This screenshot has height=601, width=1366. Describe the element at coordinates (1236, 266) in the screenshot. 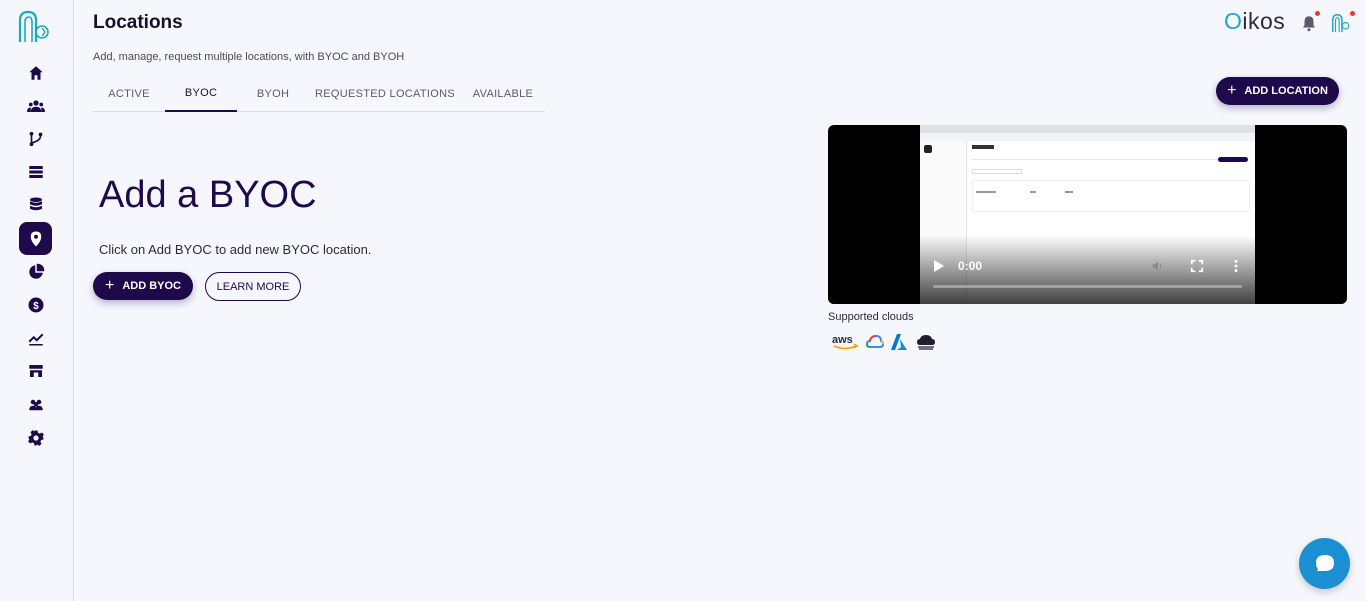

I see `more-options-icon` at that location.